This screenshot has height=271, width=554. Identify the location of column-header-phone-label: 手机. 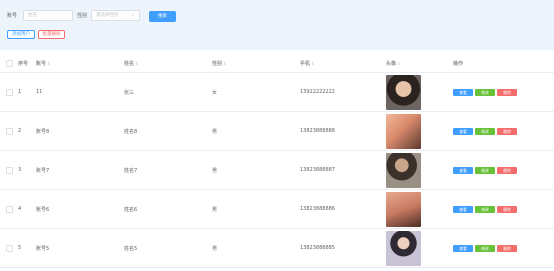
(305, 64).